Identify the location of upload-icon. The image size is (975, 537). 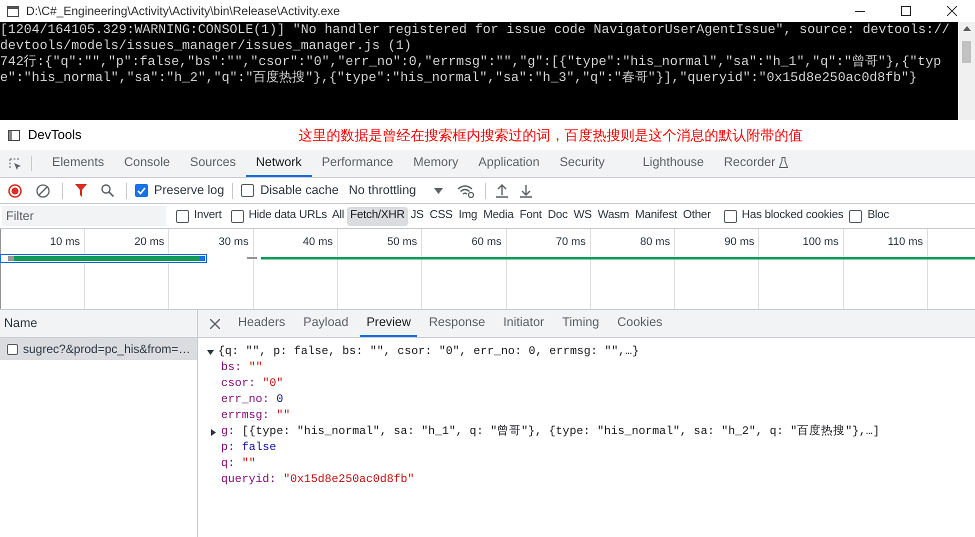
(502, 191).